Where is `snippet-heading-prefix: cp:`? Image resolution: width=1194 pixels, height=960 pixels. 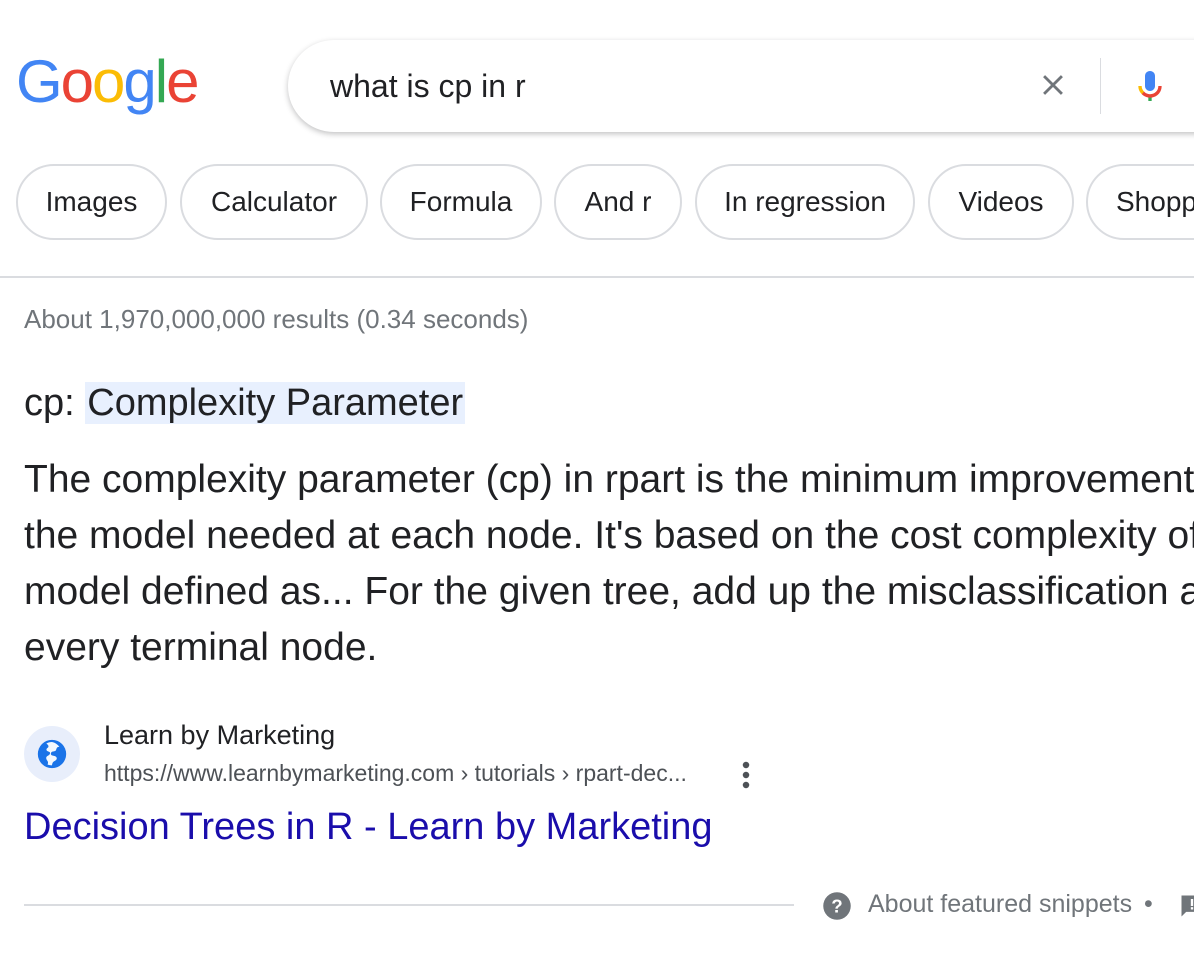 snippet-heading-prefix: cp: is located at coordinates (55, 403).